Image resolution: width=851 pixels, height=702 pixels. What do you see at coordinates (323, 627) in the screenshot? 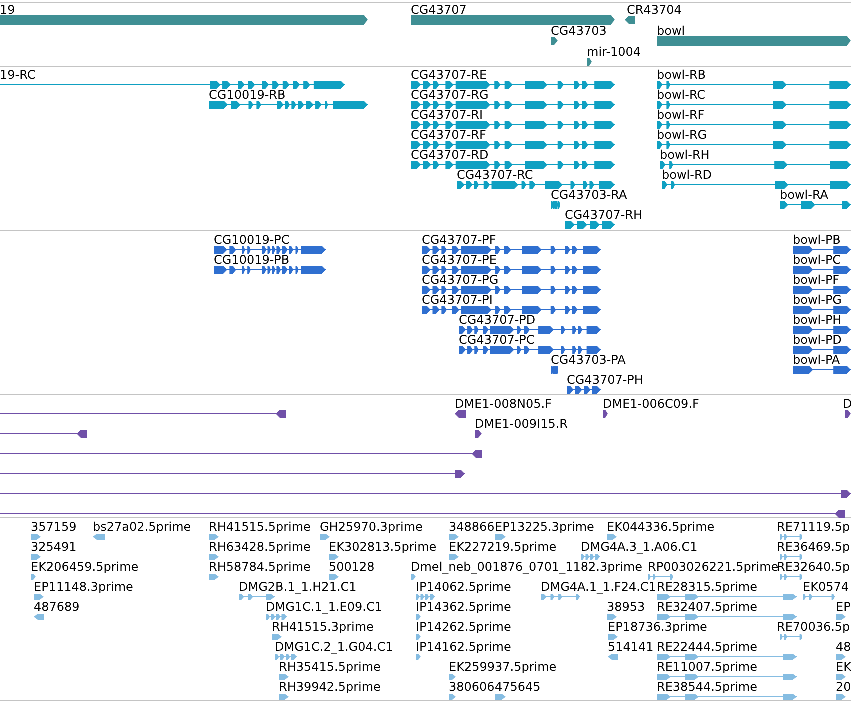
I see `feature-label: RH41515.3prime` at bounding box center [323, 627].